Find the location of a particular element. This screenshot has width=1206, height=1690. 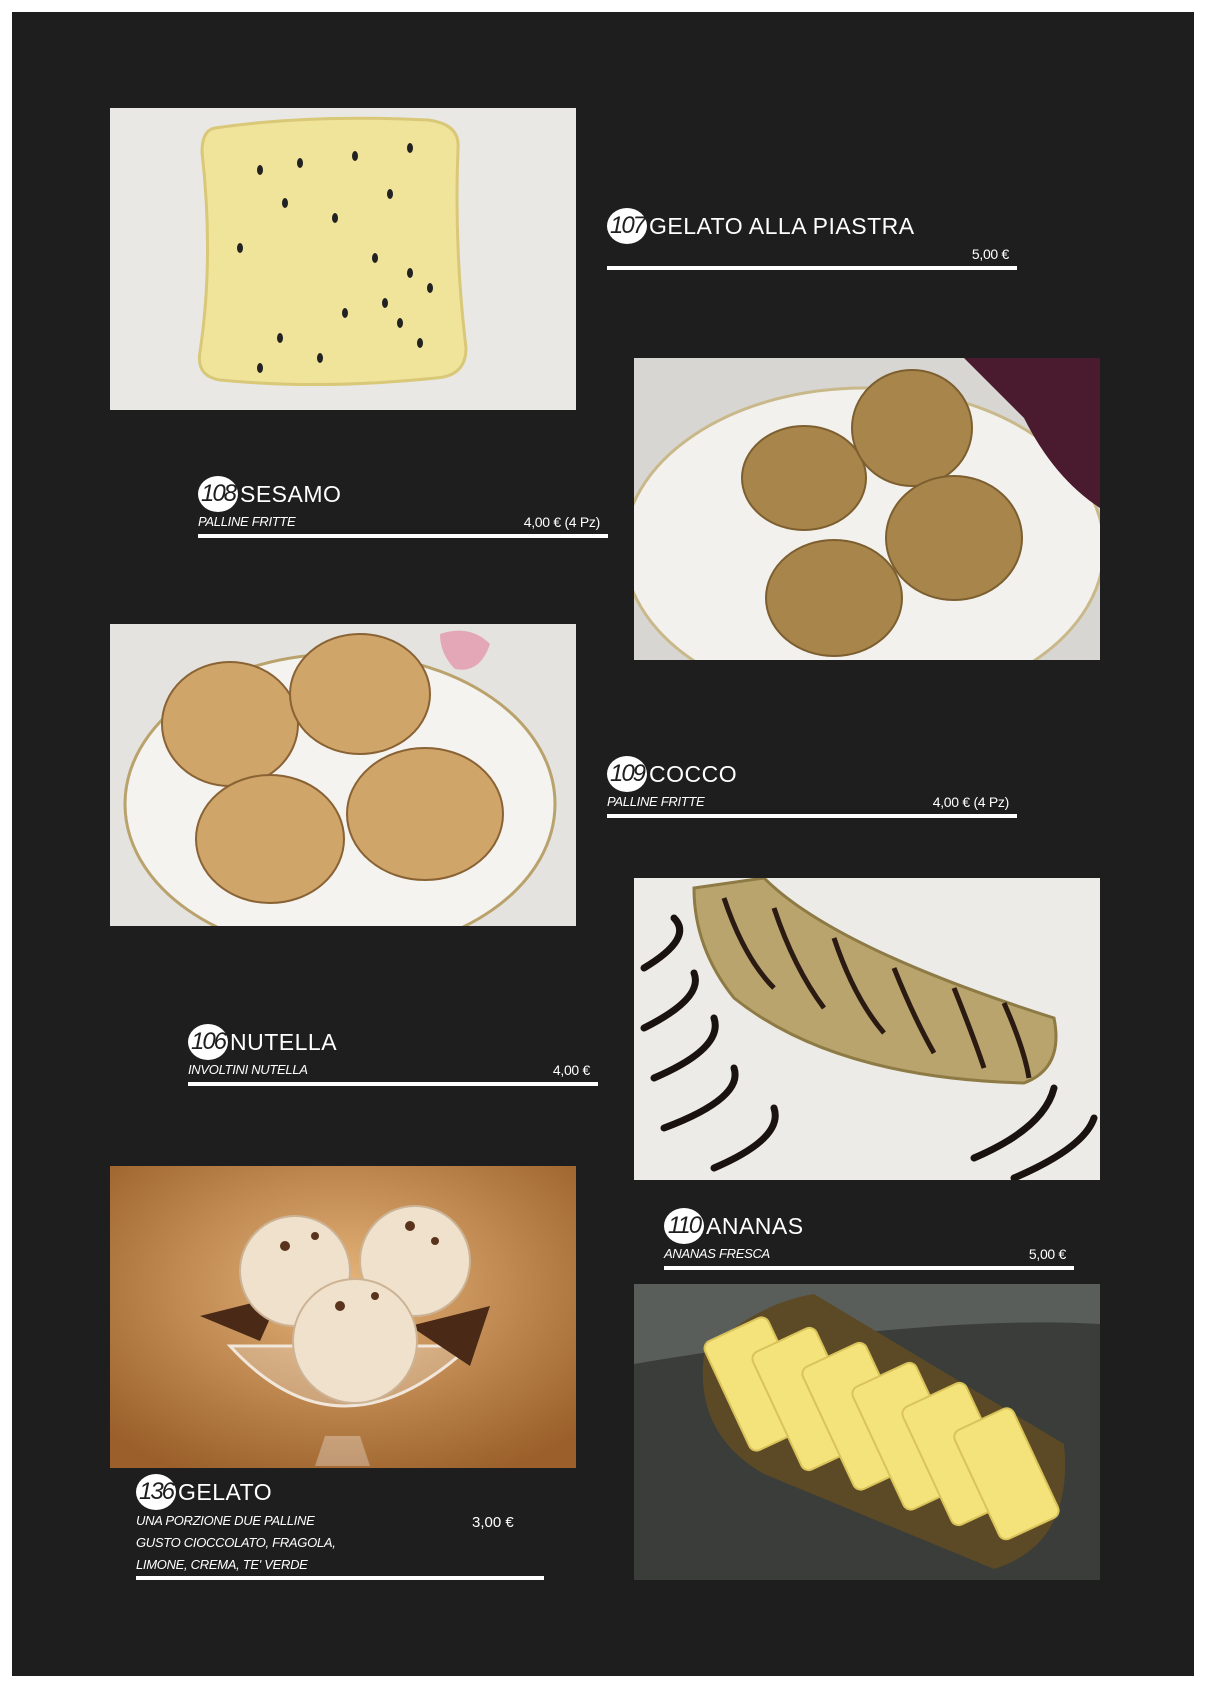

photo-gelato-alla-piastra is located at coordinates (343, 259).